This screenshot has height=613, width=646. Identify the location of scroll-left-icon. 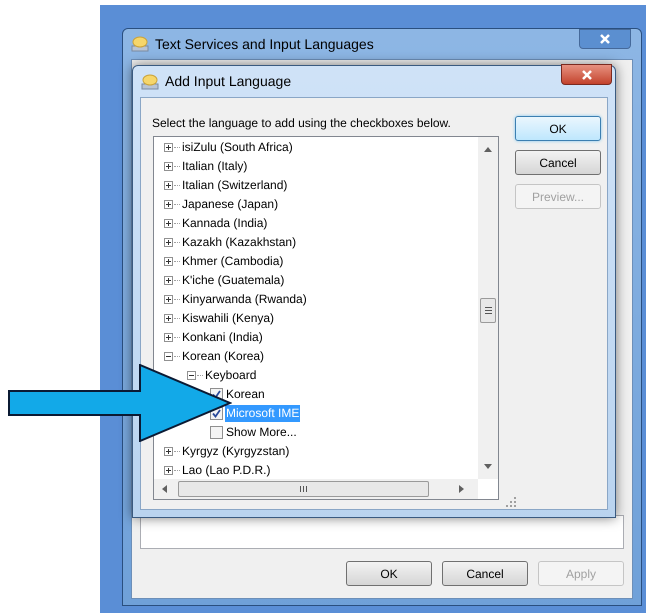
(164, 489).